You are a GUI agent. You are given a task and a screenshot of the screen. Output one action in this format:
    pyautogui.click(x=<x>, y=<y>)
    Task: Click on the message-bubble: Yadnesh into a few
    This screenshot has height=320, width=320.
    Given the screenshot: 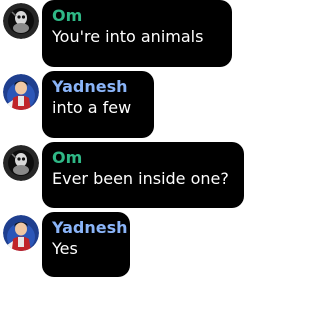 What is the action you would take?
    pyautogui.click(x=98, y=104)
    